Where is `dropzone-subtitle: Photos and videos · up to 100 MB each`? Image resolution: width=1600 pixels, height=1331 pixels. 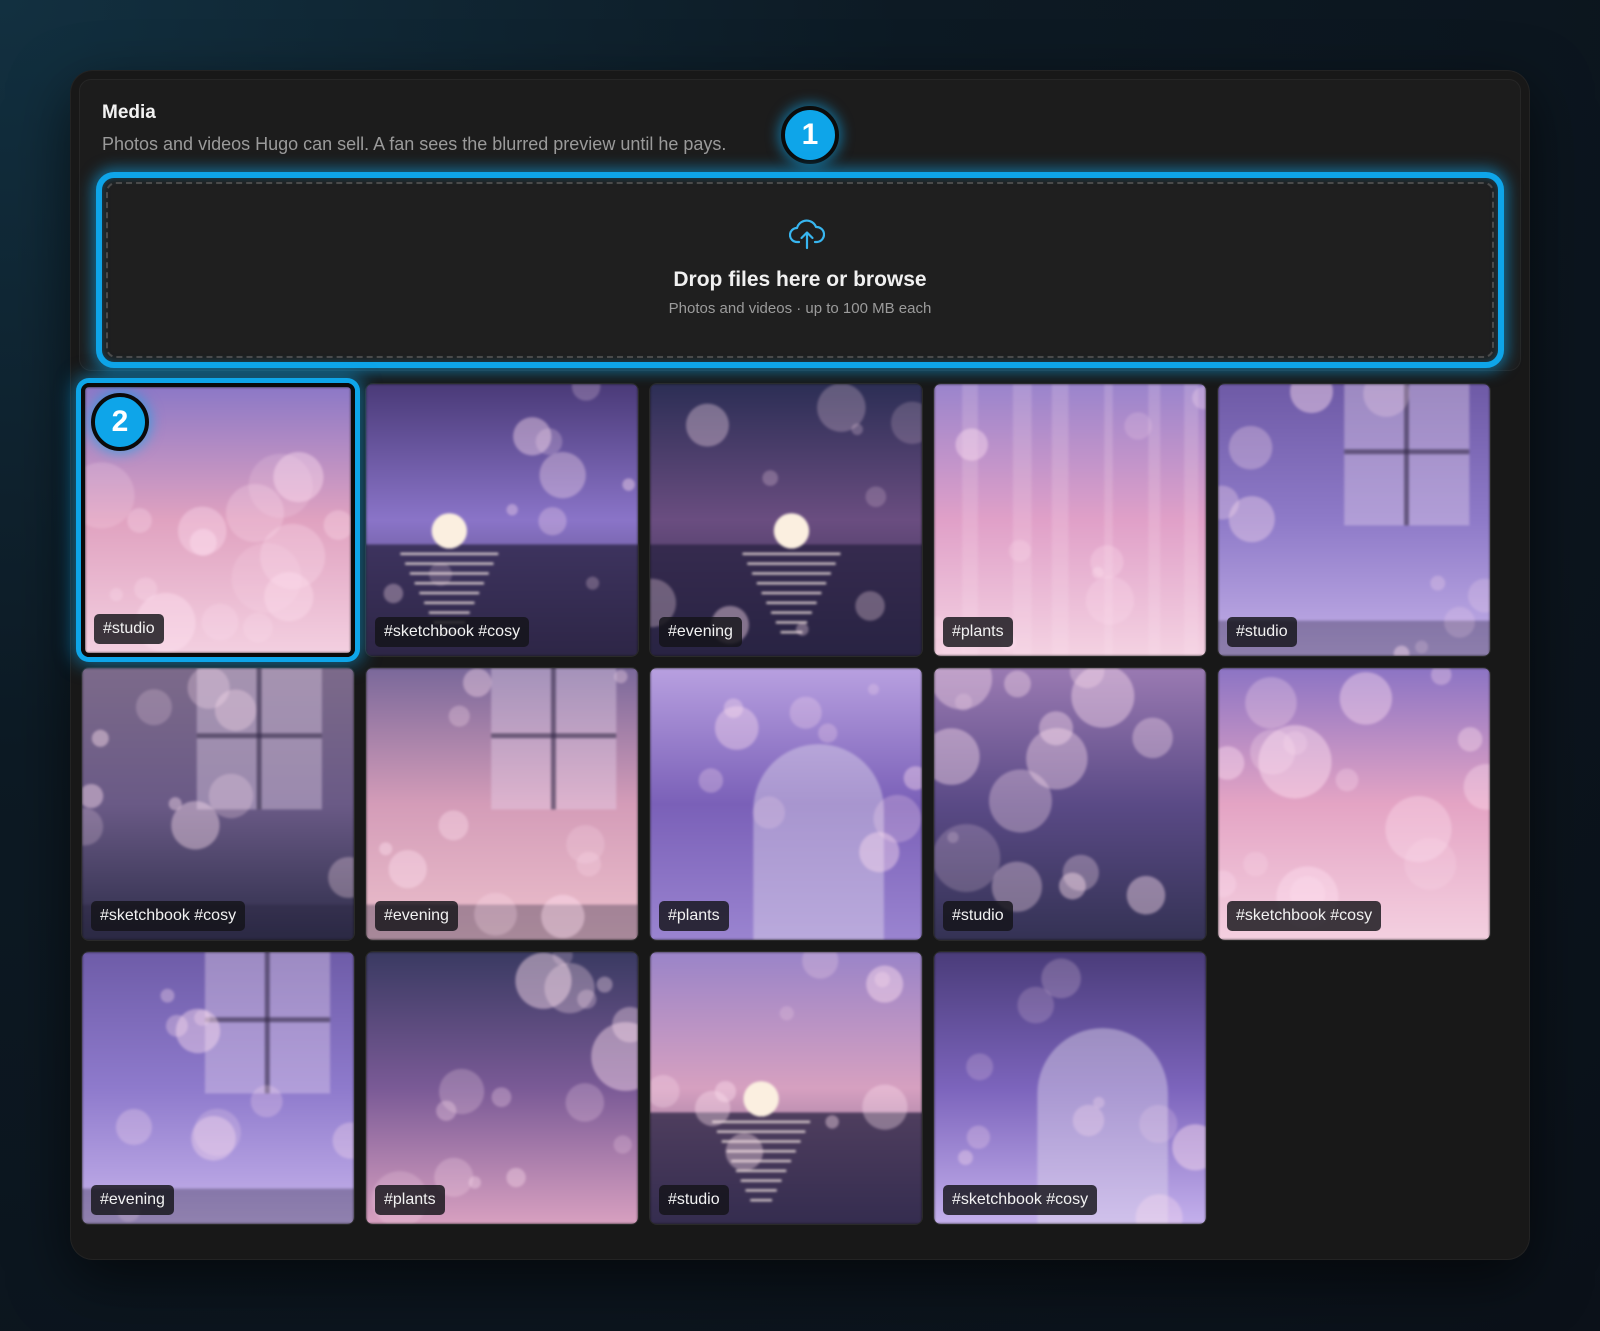
dropzone-subtitle: Photos and videos · up to 100 MB each is located at coordinates (800, 308).